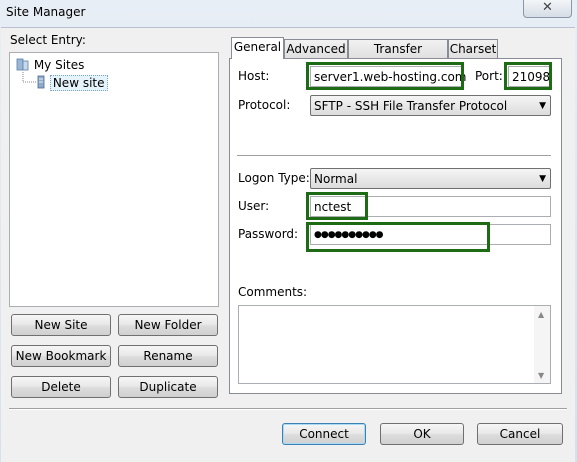 Image resolution: width=577 pixels, height=462 pixels. Describe the element at coordinates (324, 434) in the screenshot. I see `connect-button: Connect` at that location.